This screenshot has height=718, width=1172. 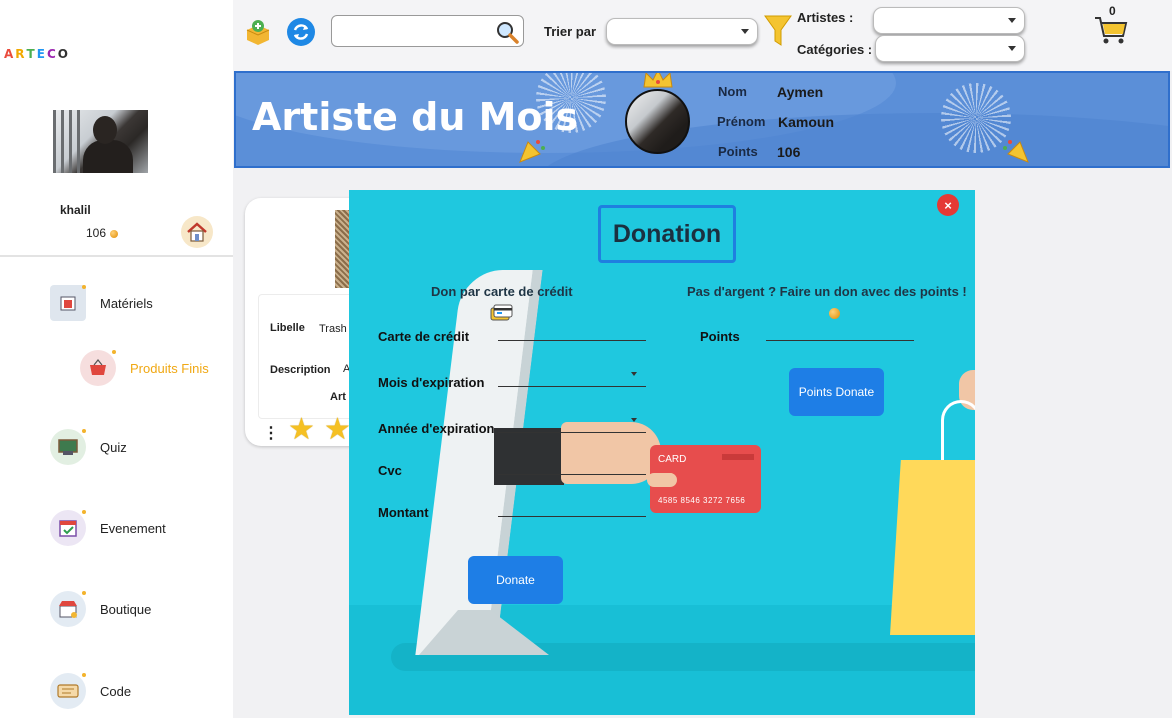 I want to click on artist-nom-value: Aymen, so click(x=800, y=92).